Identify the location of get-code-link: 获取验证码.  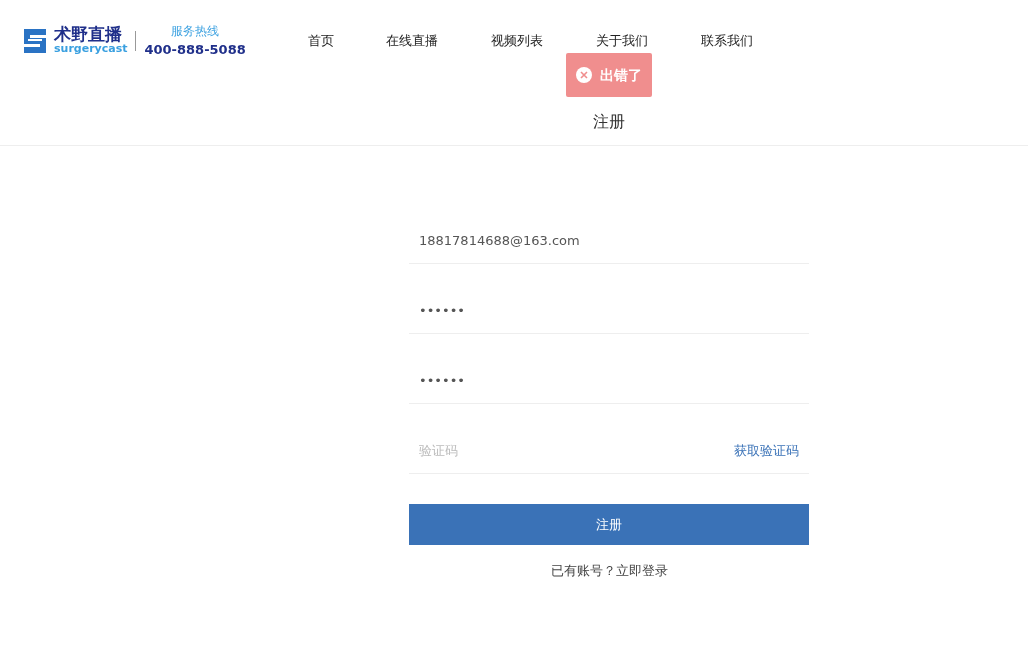
(766, 450).